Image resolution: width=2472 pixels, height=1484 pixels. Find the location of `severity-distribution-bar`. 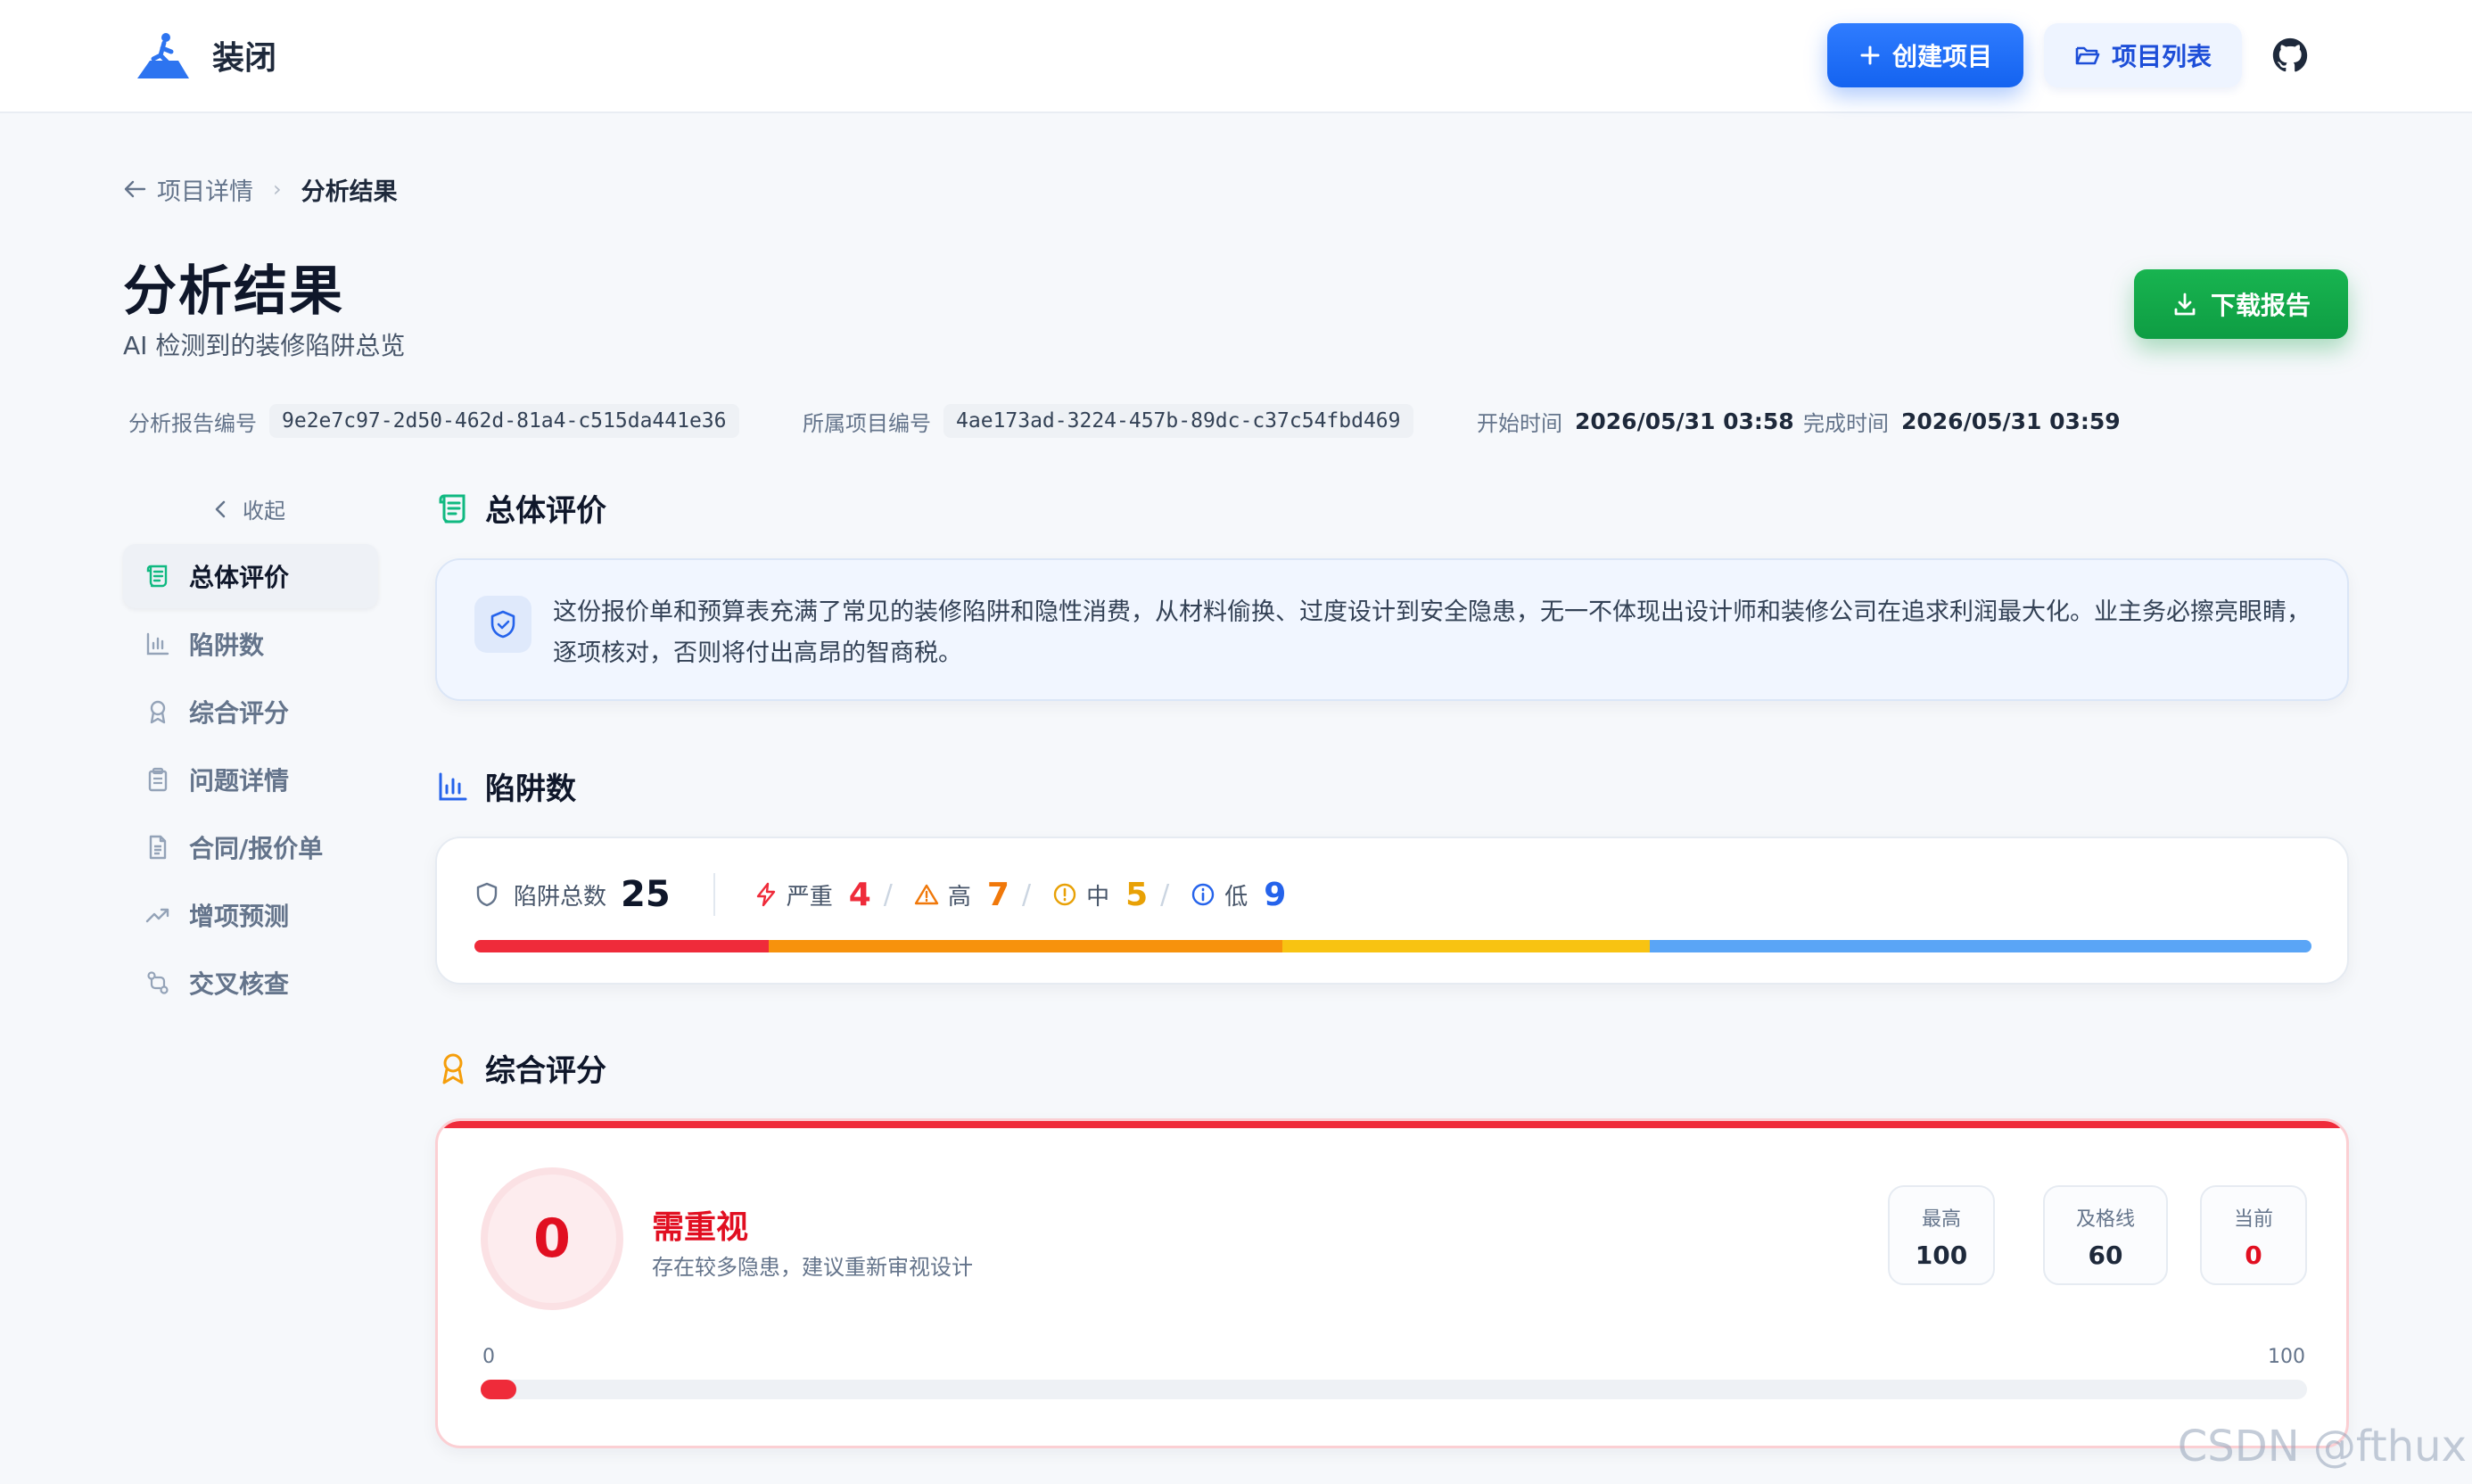

severity-distribution-bar is located at coordinates (1392, 946).